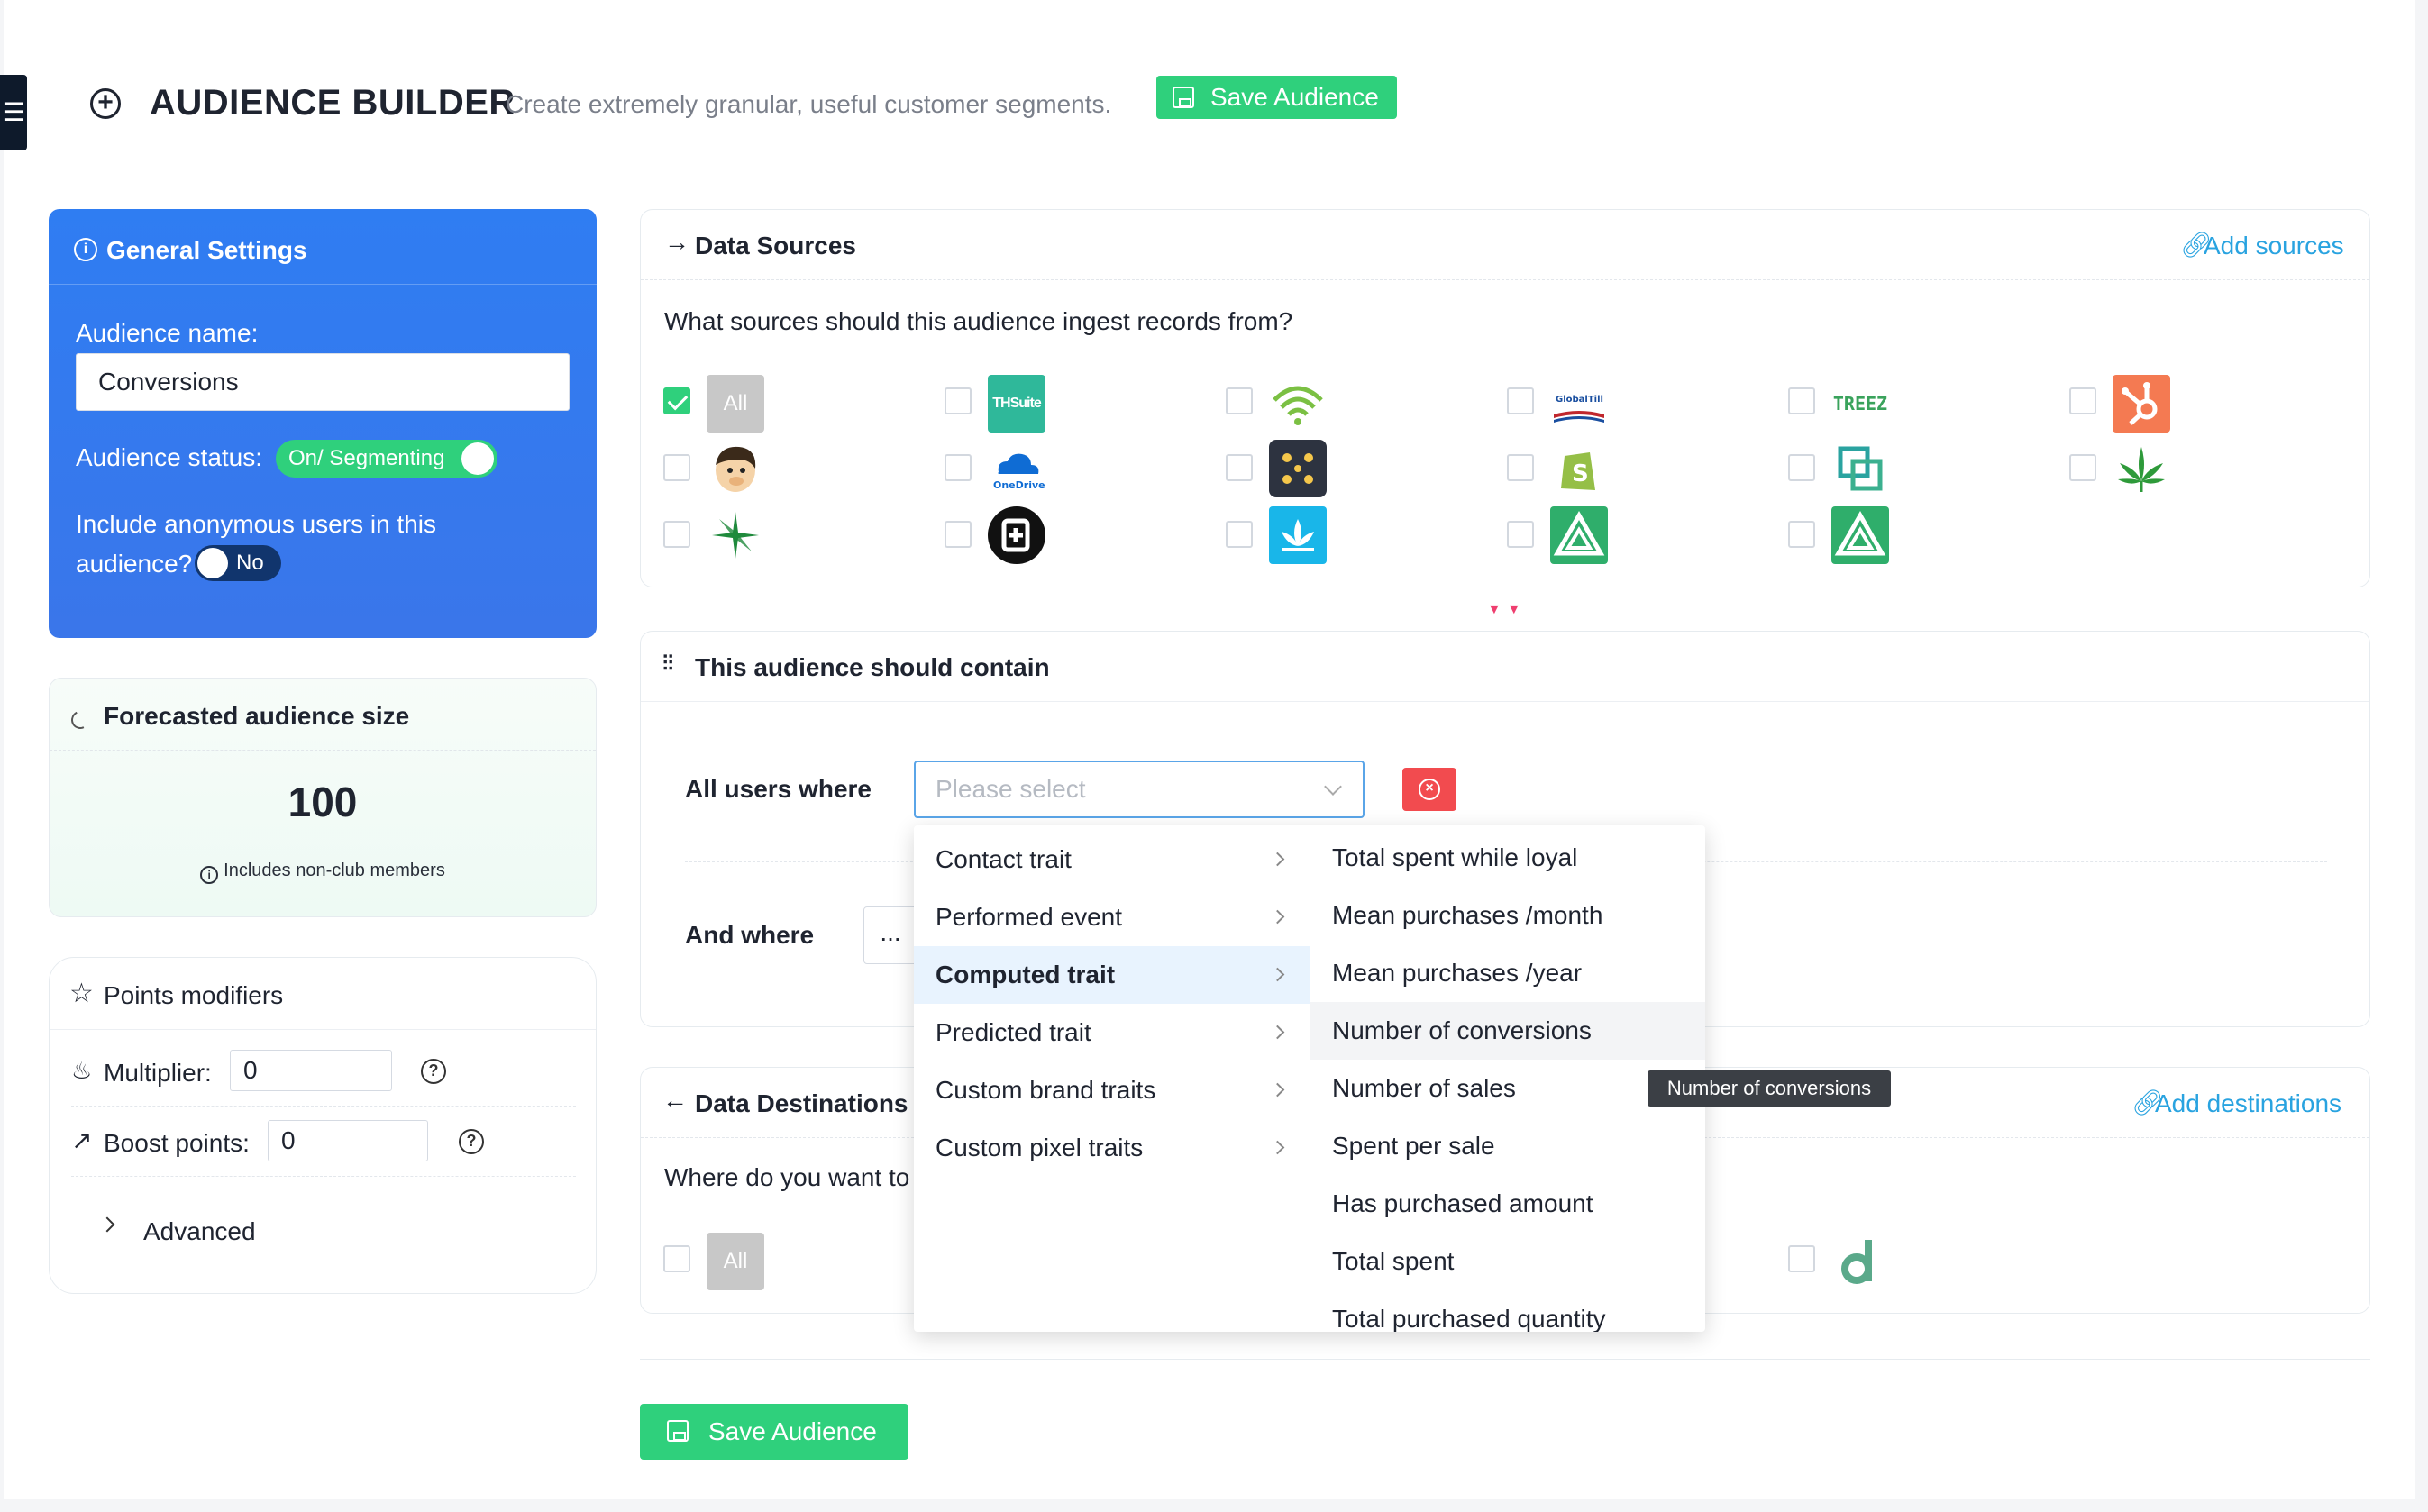  What do you see at coordinates (1507, 1311) in the screenshot?
I see `cascader-option: Total purchased quantity` at bounding box center [1507, 1311].